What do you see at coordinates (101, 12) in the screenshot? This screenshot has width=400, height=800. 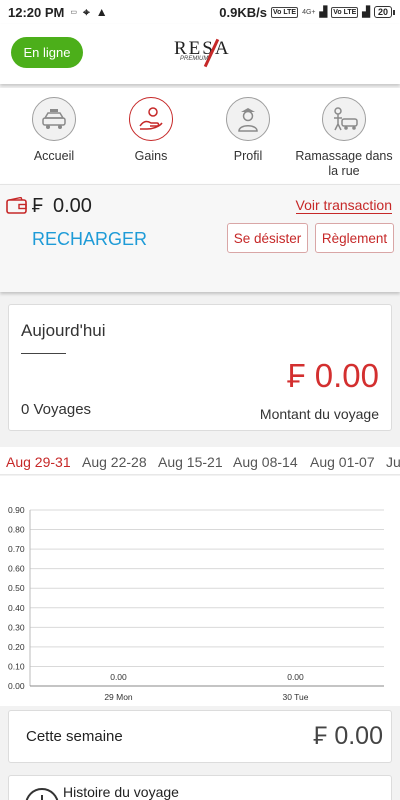 I see `warning-icon: ▲` at bounding box center [101, 12].